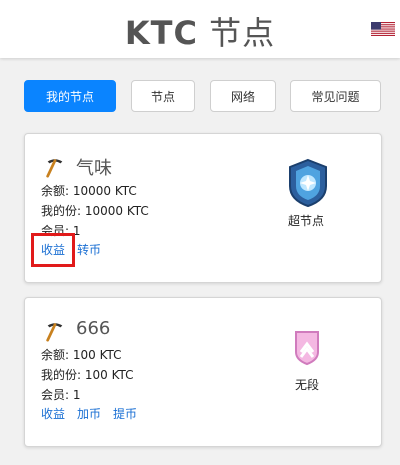  I want to click on app-header: KTC 节点, so click(200, 29).